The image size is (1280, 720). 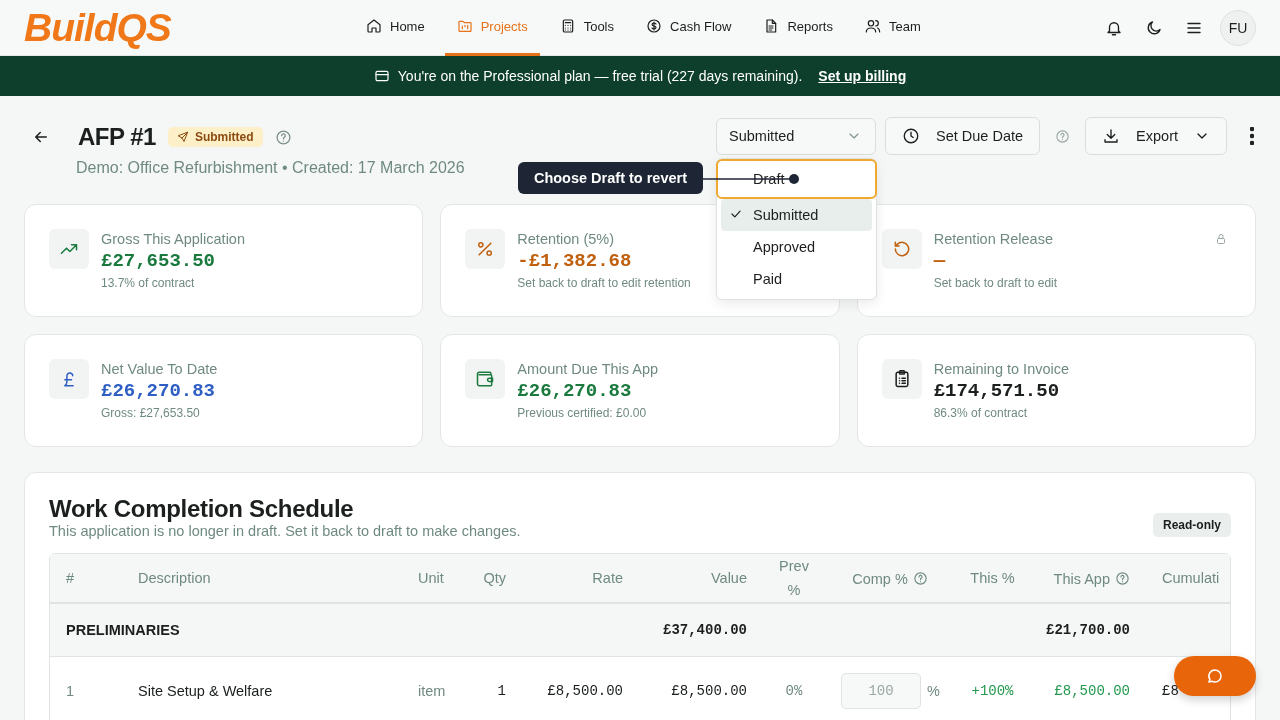 What do you see at coordinates (1192, 525) in the screenshot?
I see `read-only-badge: Read-only` at bounding box center [1192, 525].